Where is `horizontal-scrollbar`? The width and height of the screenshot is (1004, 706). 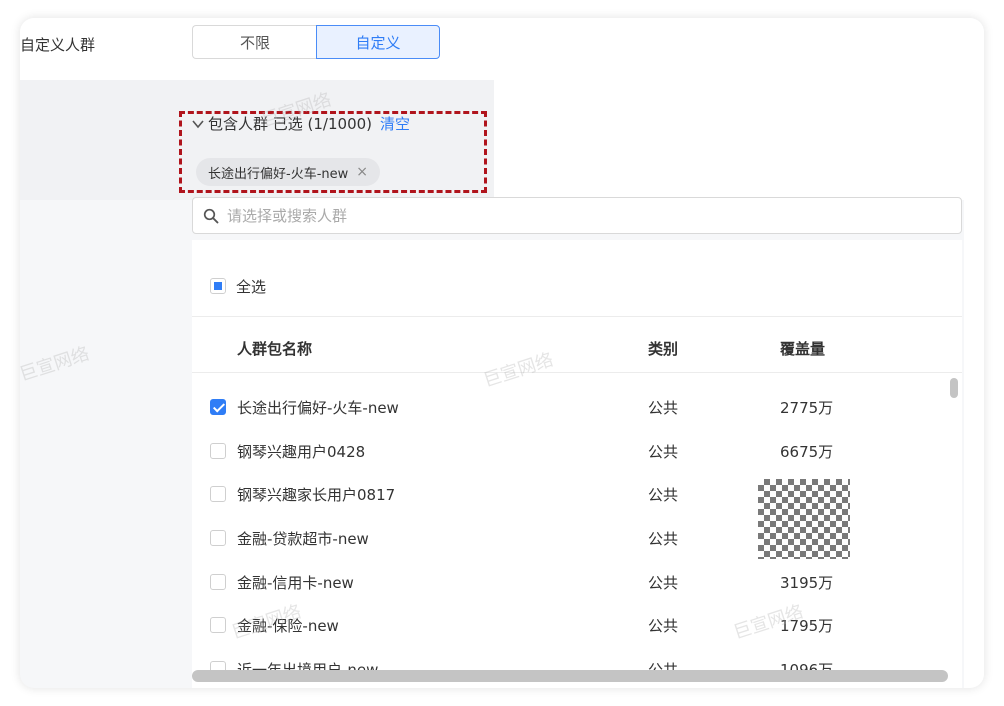 horizontal-scrollbar is located at coordinates (570, 676).